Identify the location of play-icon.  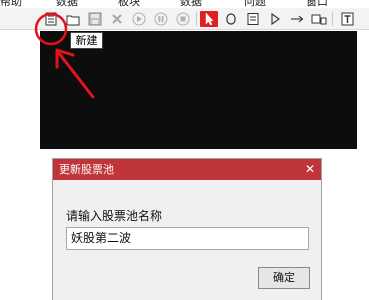
(139, 19).